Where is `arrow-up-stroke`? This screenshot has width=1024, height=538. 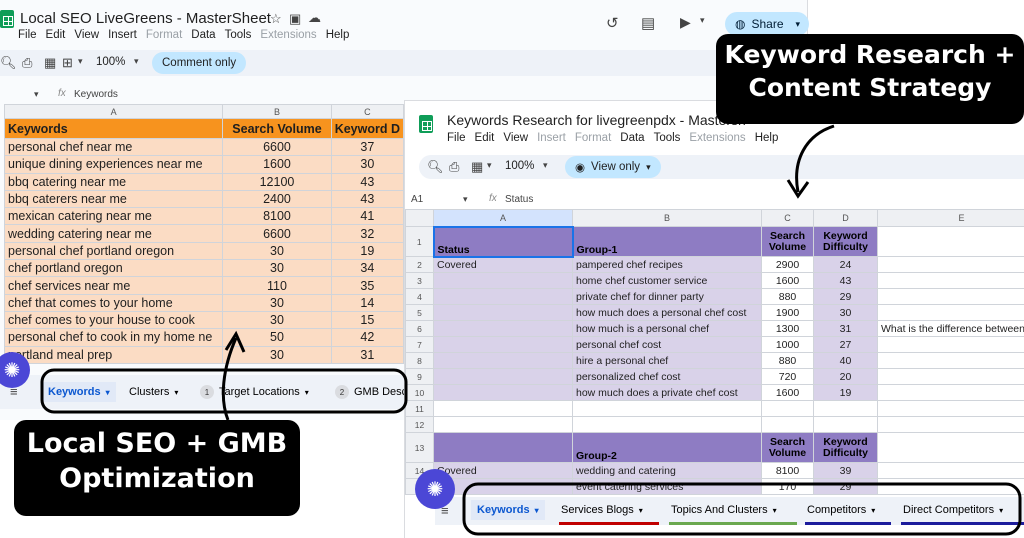
arrow-up-stroke is located at coordinates (229, 379).